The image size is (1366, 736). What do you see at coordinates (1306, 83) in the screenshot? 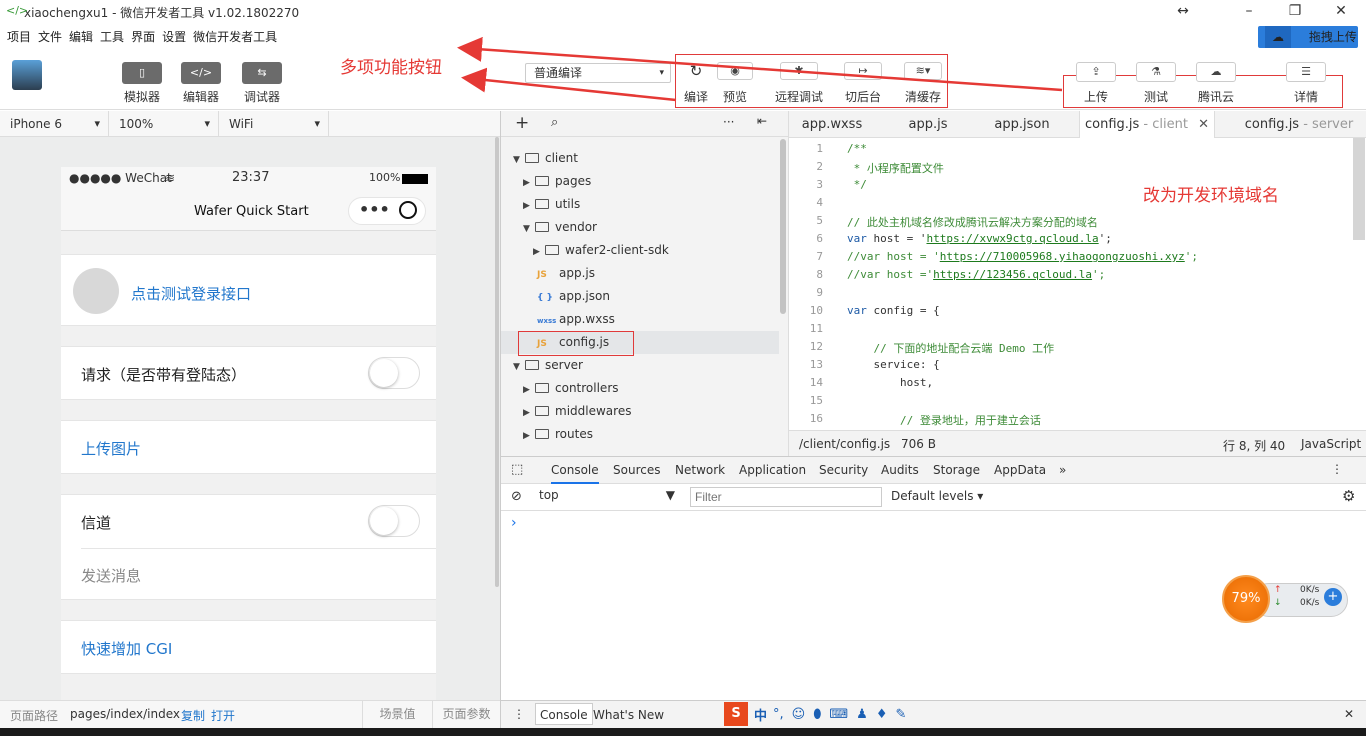
I see `details-button: ☰ 详情` at bounding box center [1306, 83].